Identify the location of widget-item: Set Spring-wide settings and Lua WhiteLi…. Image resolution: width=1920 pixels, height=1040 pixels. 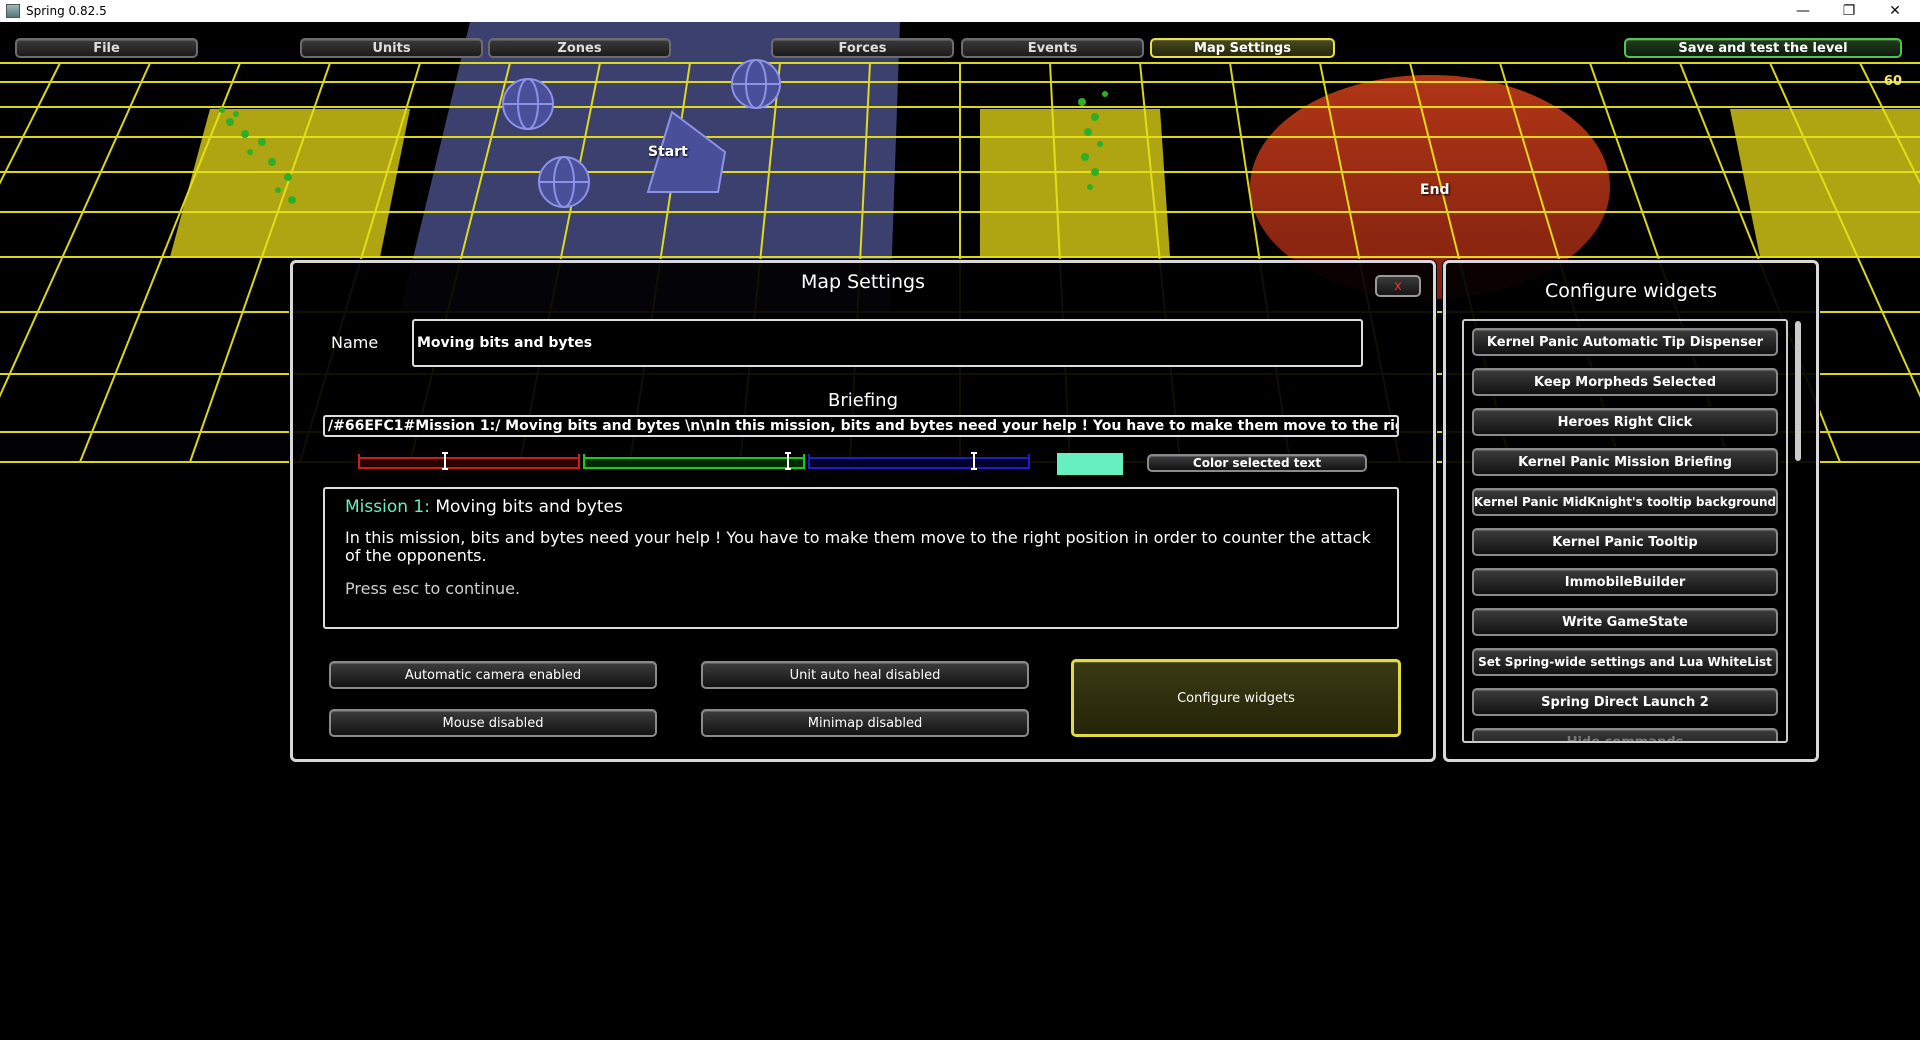
(1625, 662).